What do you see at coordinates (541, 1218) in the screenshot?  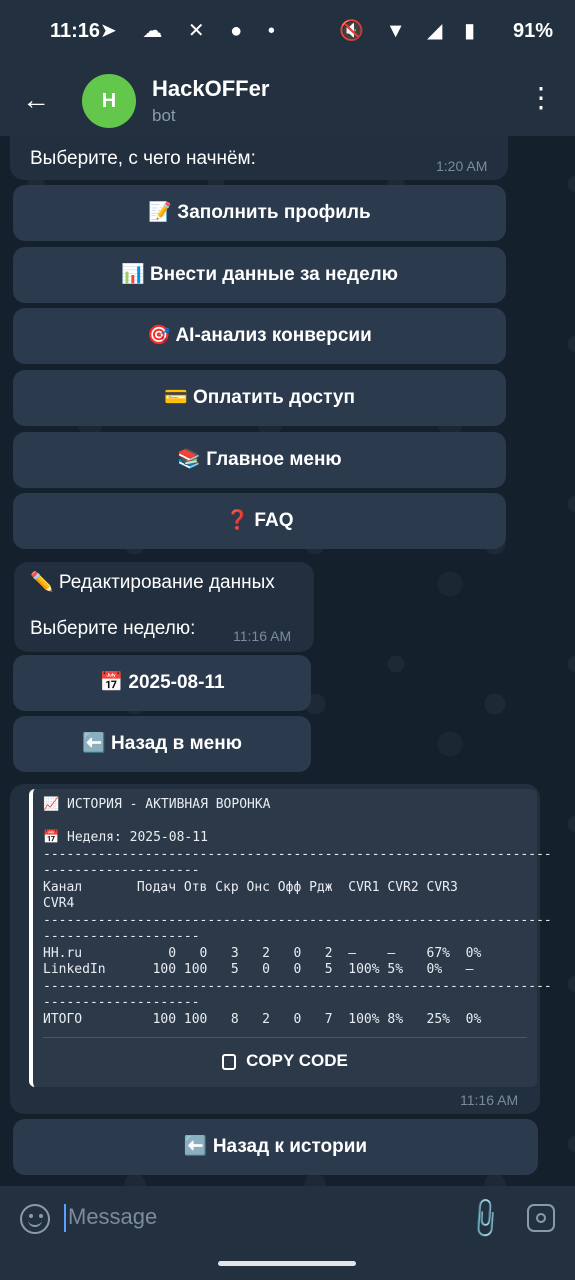 I see `camera-icon` at bounding box center [541, 1218].